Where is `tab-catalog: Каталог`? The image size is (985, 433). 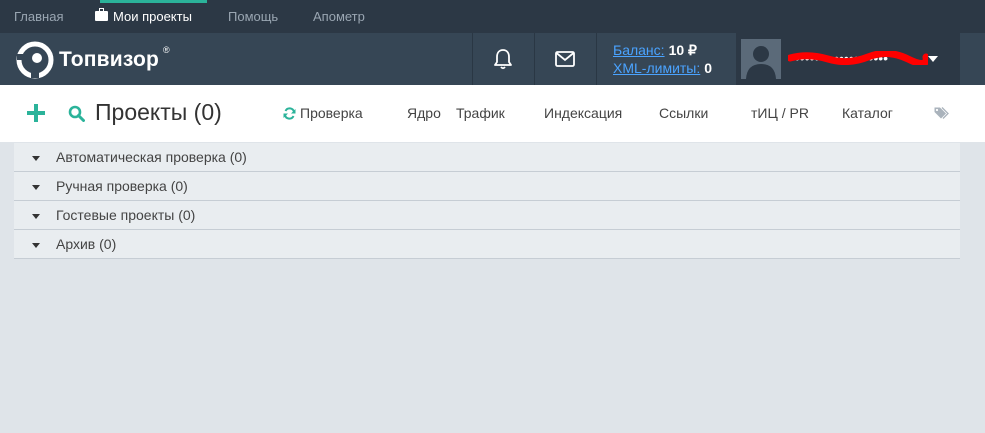
tab-catalog: Каталог is located at coordinates (867, 113).